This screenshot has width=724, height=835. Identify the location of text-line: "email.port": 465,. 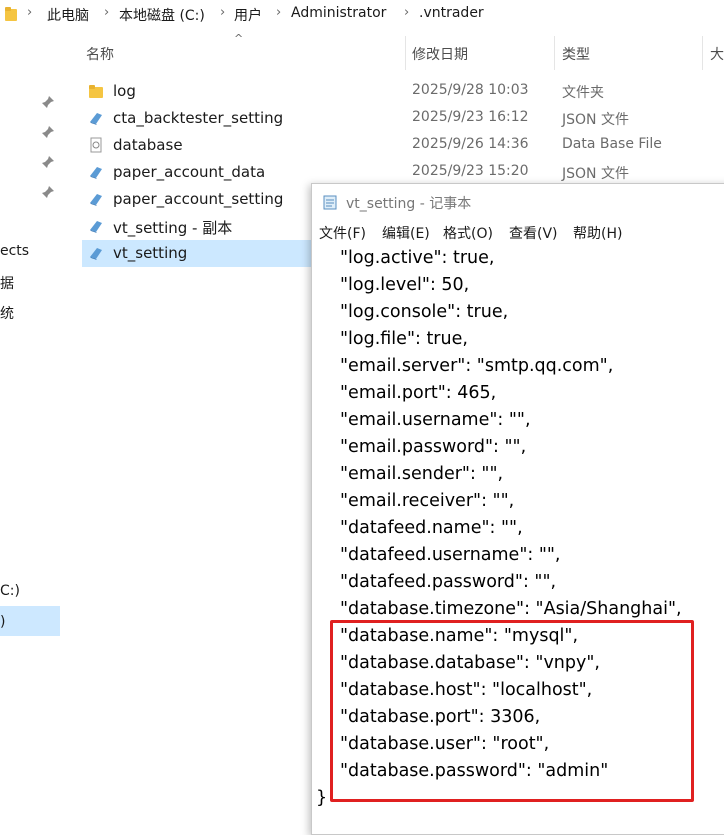
(418, 393).